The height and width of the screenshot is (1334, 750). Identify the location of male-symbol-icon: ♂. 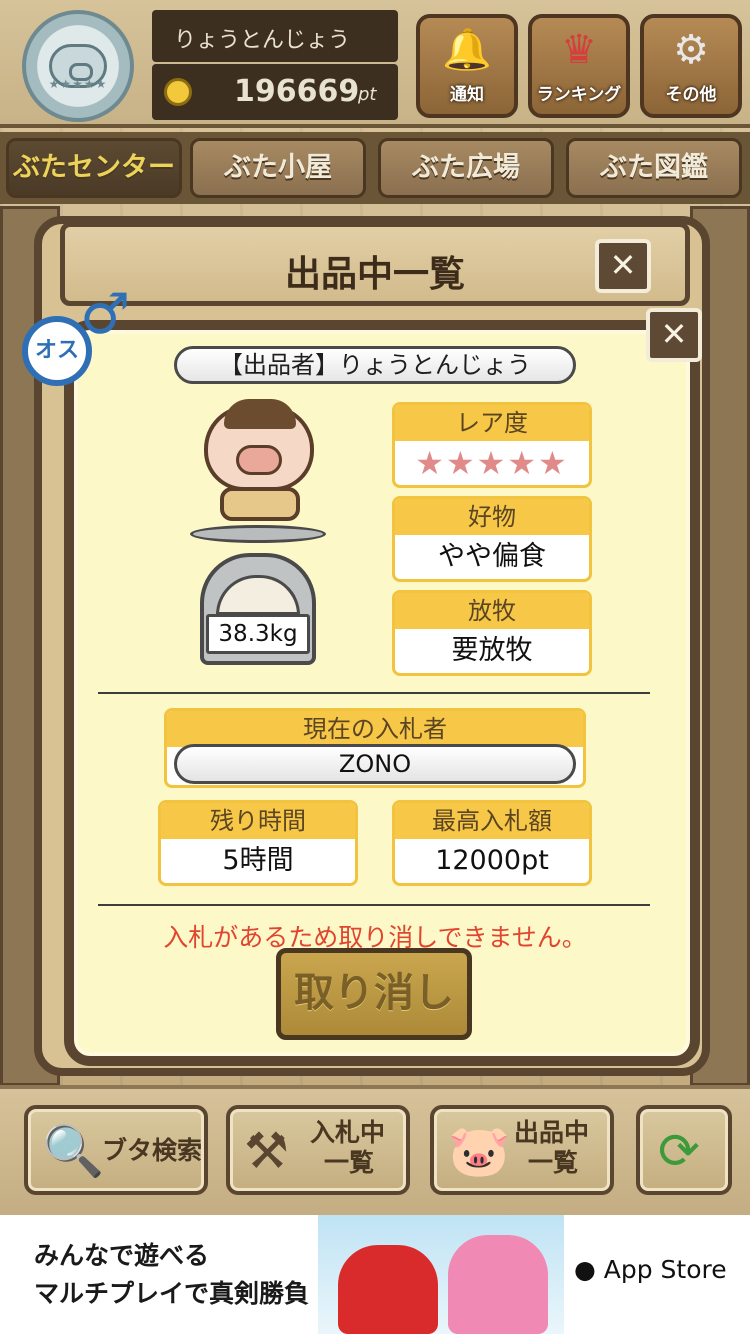
(105, 314).